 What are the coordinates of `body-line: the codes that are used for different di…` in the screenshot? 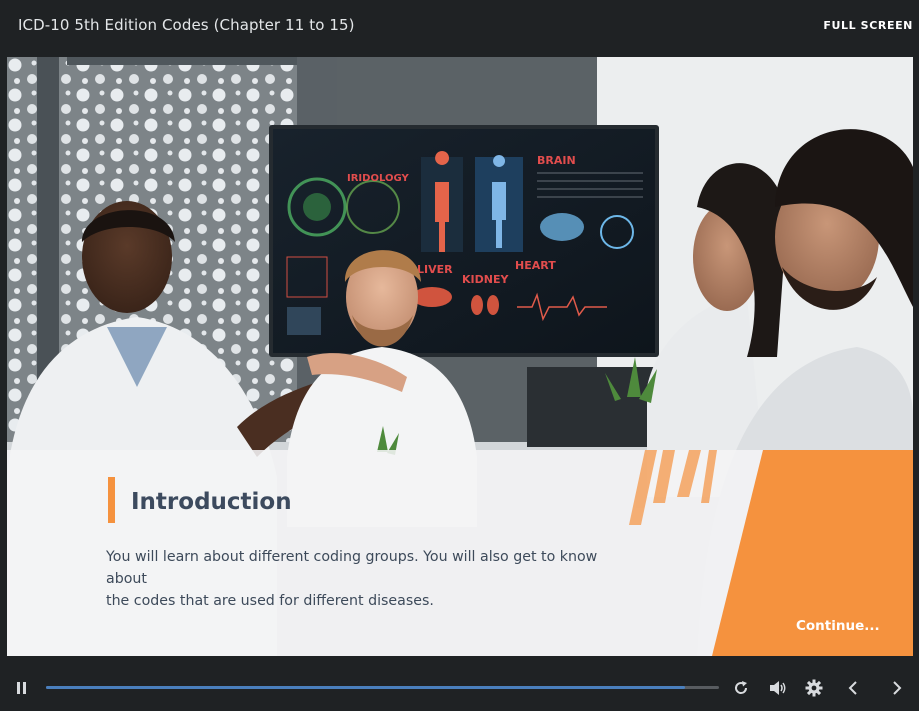 It's located at (270, 601).